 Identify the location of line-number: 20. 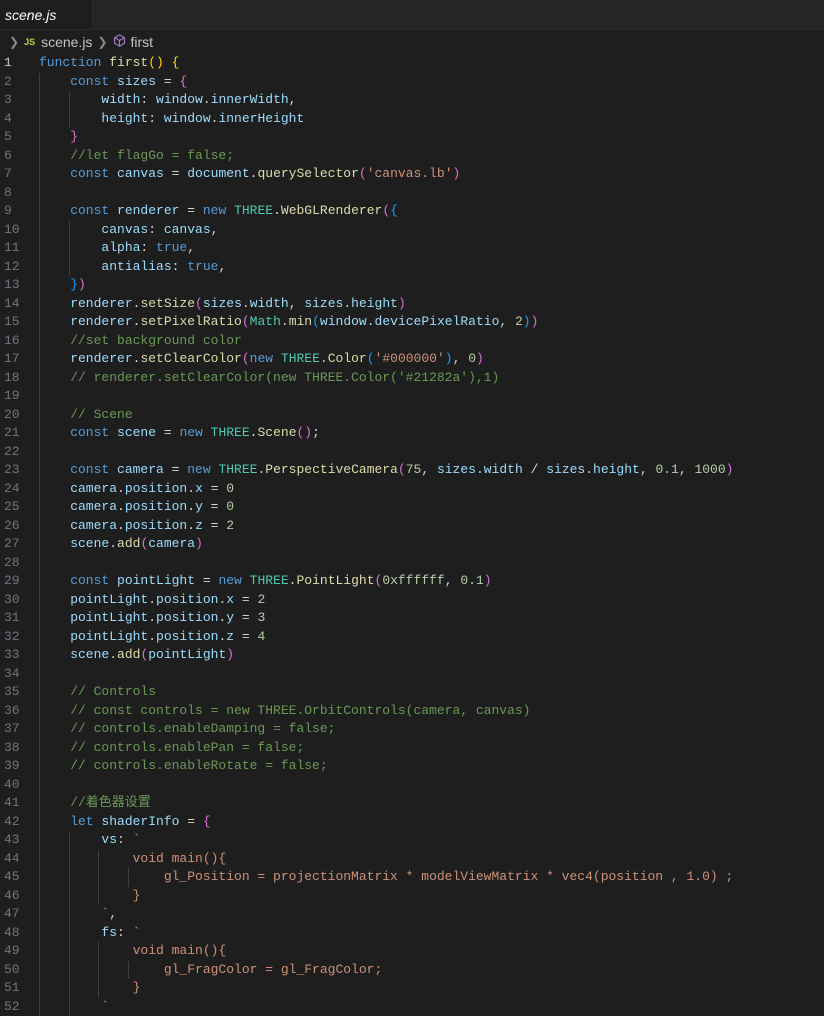
(14, 415).